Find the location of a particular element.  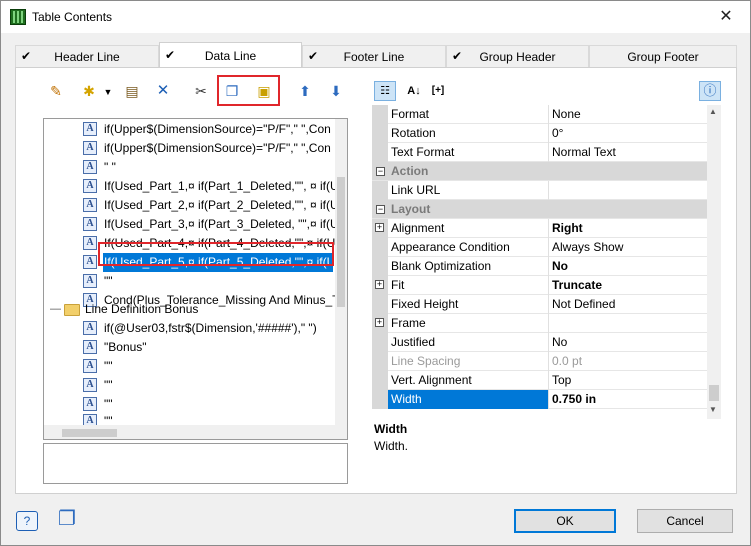

property-value: 0° is located at coordinates (628, 133).